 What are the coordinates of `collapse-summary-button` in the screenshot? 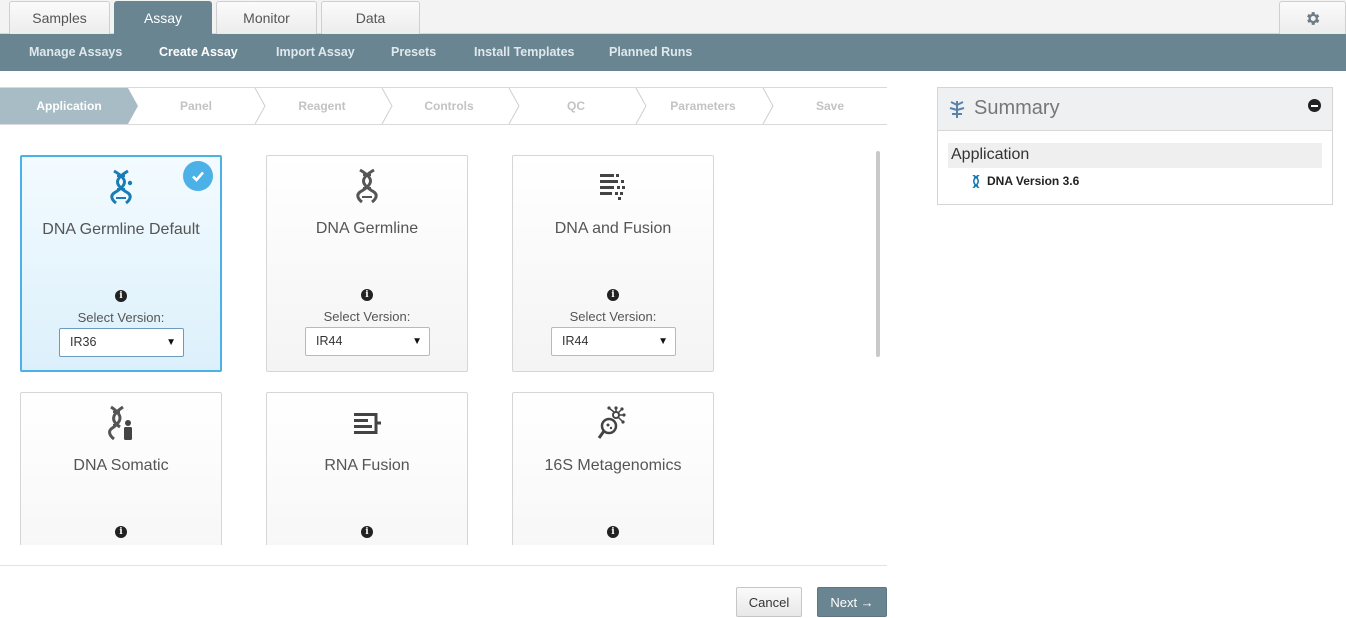 It's located at (1314, 105).